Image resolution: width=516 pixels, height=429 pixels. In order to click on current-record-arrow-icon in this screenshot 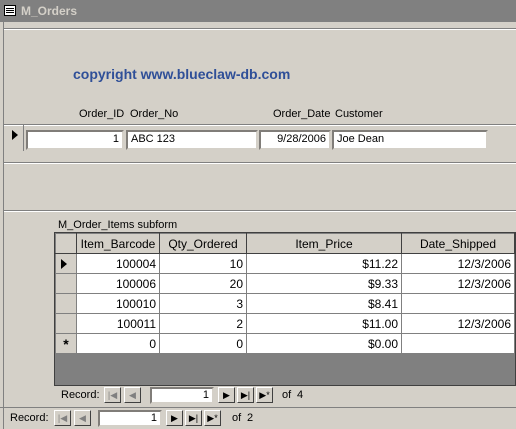, I will do `click(15, 135)`.